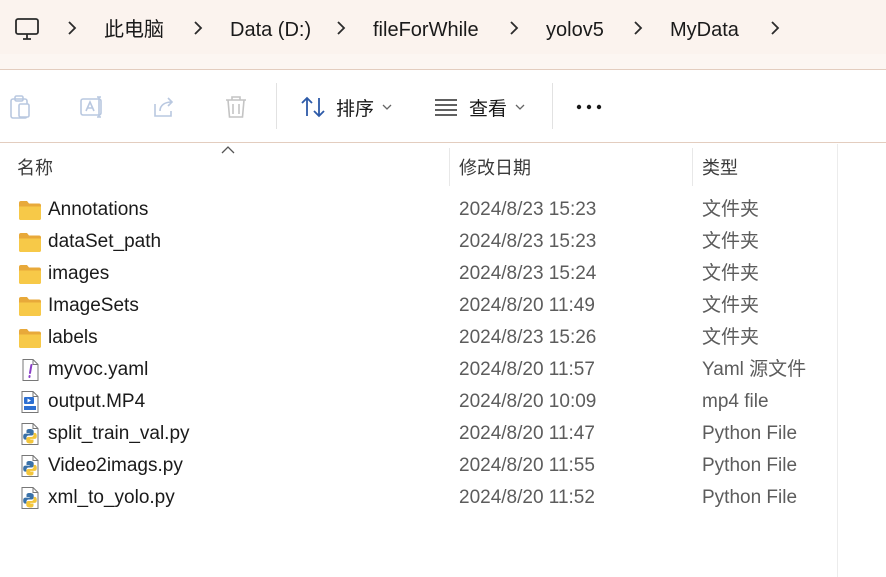 The width and height of the screenshot is (886, 577). I want to click on file-name: Annotations, so click(98, 209).